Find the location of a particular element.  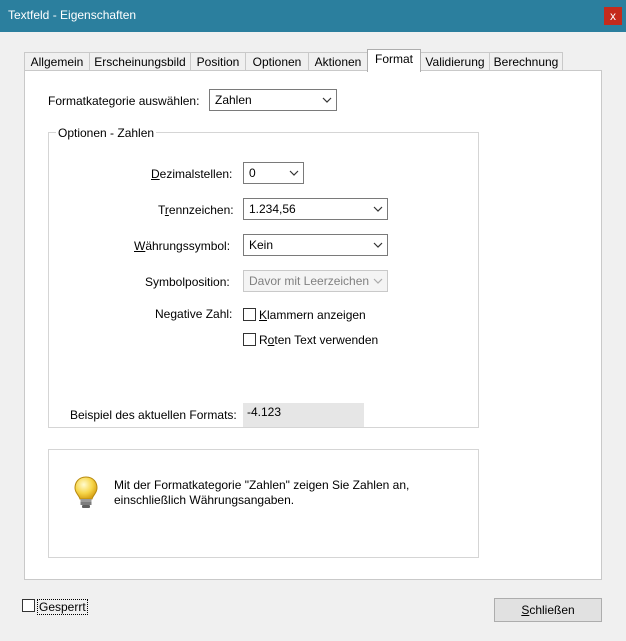

group-title: Optionen - Zahlen is located at coordinates (106, 133).